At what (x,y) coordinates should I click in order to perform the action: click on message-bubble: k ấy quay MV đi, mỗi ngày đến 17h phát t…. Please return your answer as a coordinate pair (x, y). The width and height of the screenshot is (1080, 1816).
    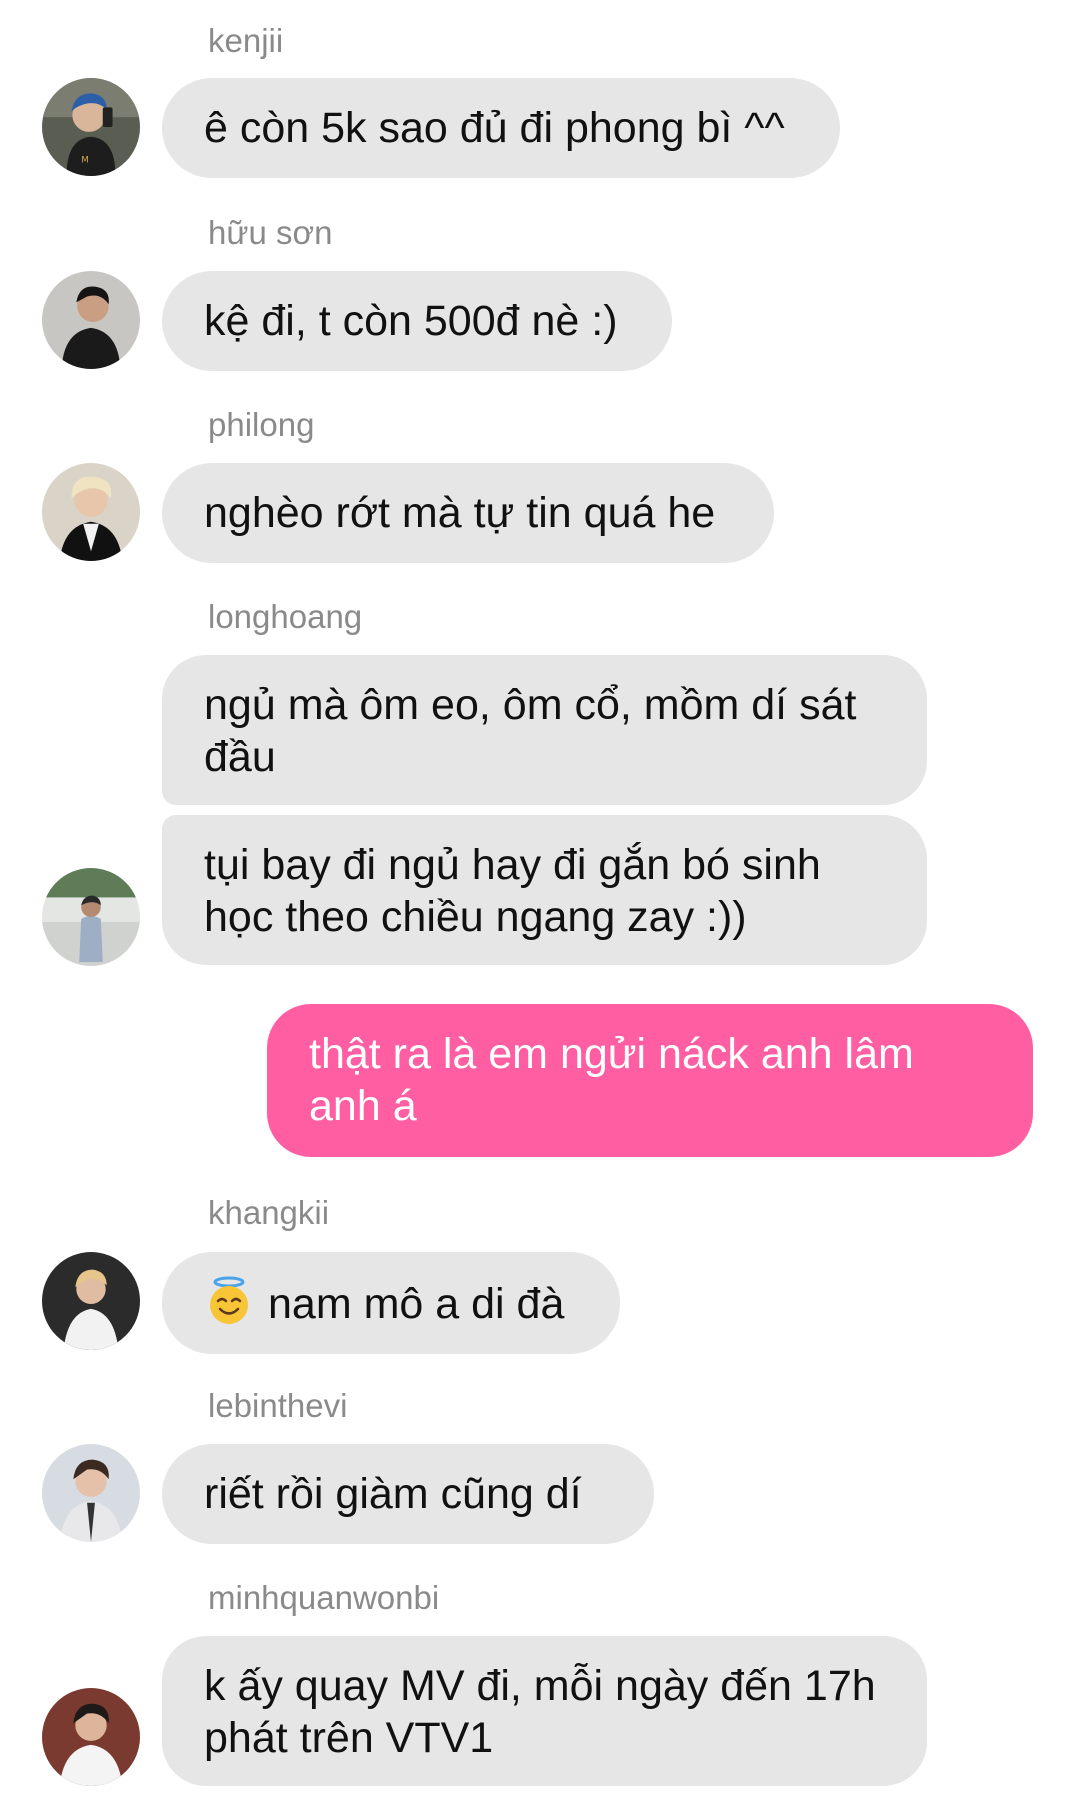
    Looking at the image, I should click on (544, 1711).